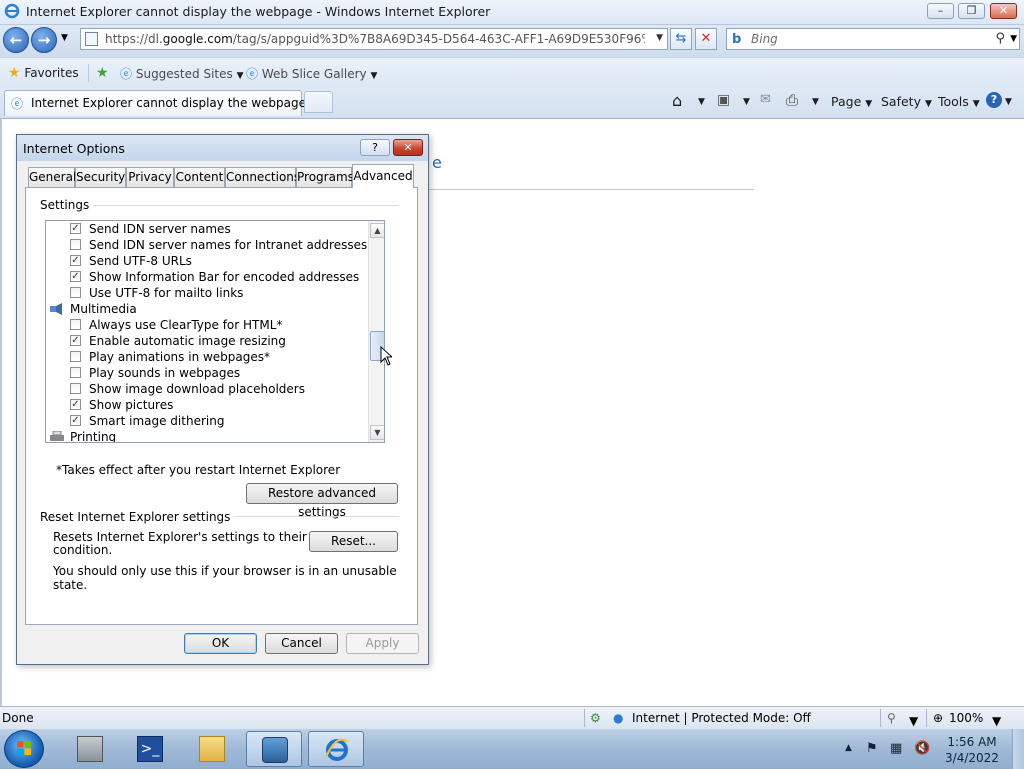 This screenshot has width=1024, height=769. I want to click on dialog-help-button: ?, so click(375, 147).